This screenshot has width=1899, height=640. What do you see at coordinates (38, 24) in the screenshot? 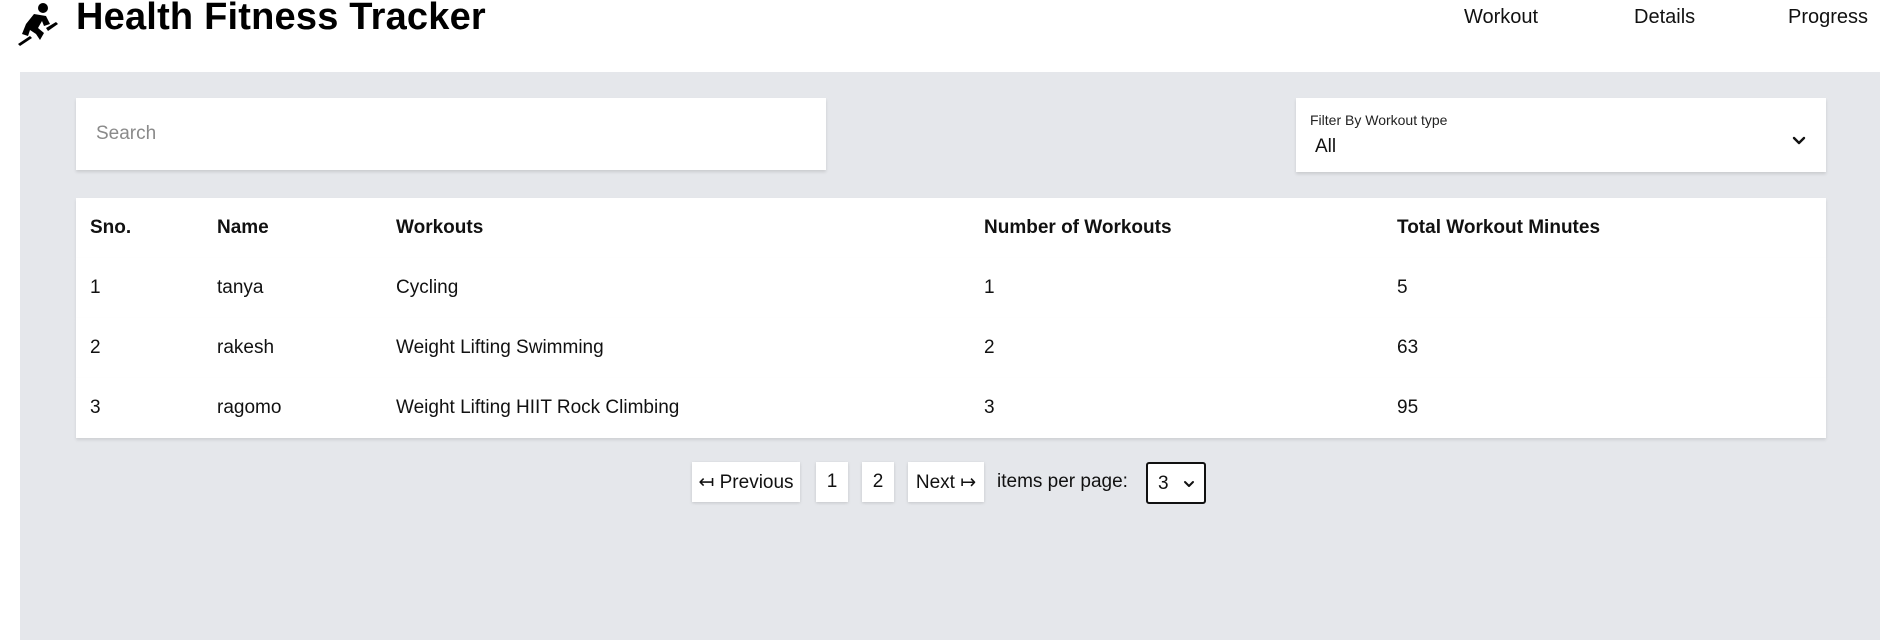
I see `runner-logo-icon` at bounding box center [38, 24].